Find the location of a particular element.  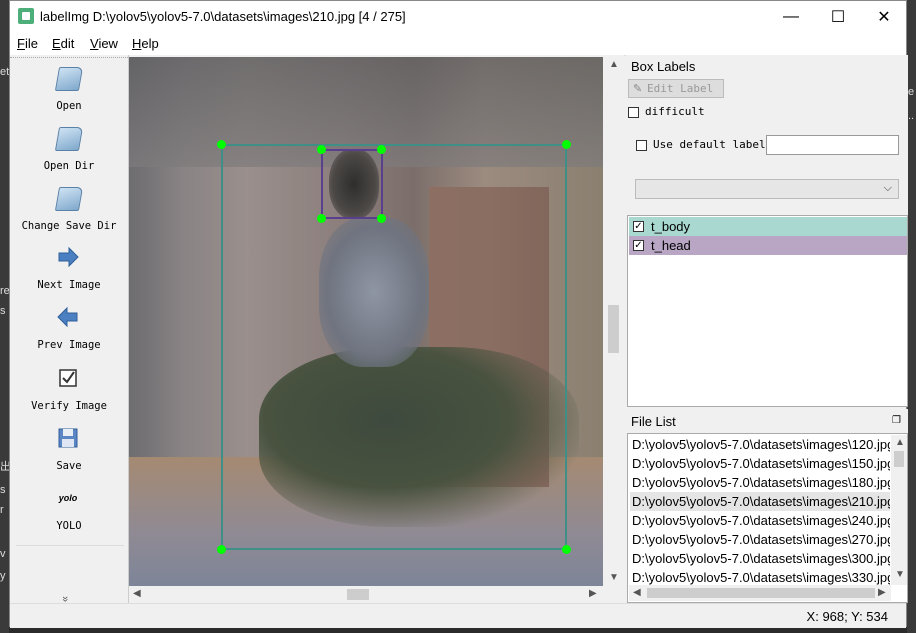

file-list-horizontal-scrollbar: ◀ ▶ is located at coordinates (760, 593).